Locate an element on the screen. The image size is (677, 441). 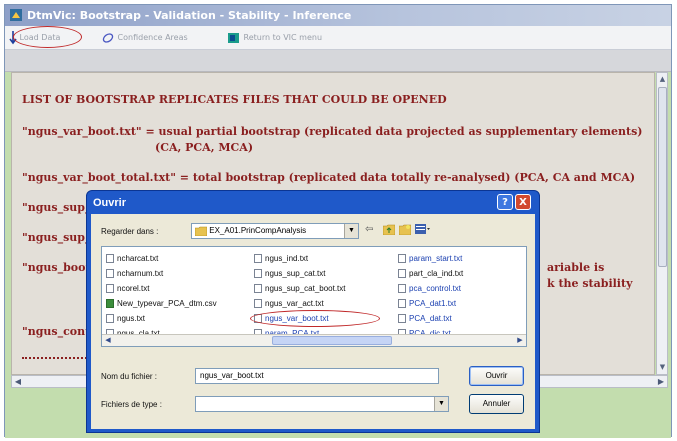
close-button: X is located at coordinates (523, 202).